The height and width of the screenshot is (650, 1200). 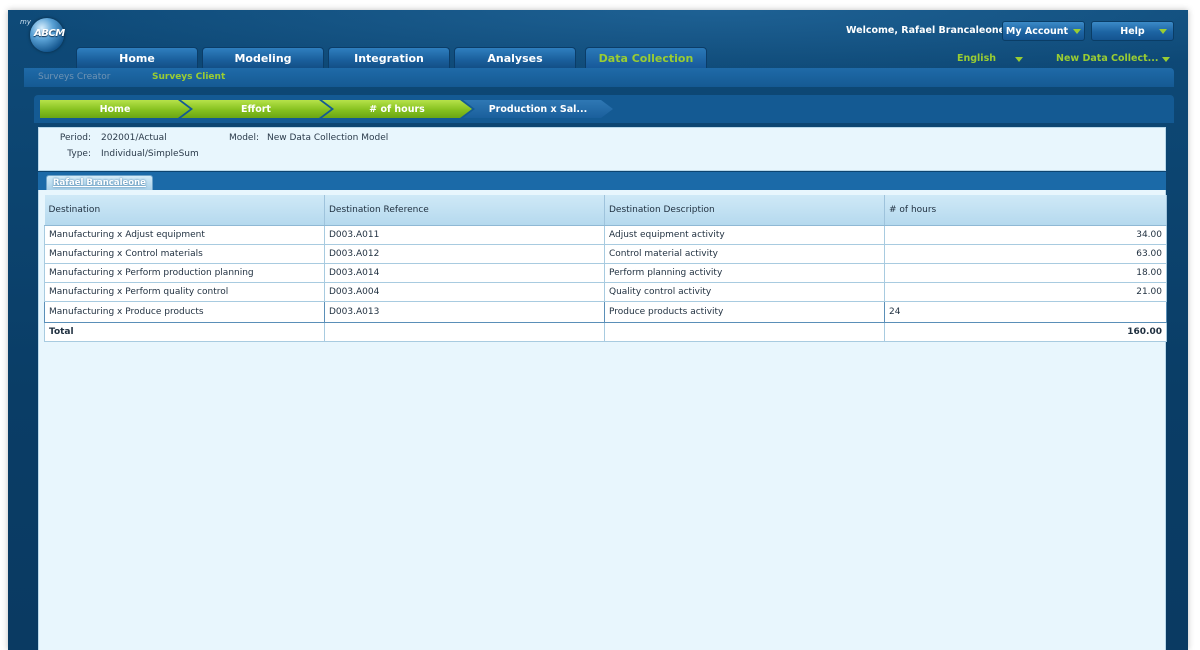 I want to click on destination-cell: Manufacturing x Perform quality control, so click(x=184, y=291).